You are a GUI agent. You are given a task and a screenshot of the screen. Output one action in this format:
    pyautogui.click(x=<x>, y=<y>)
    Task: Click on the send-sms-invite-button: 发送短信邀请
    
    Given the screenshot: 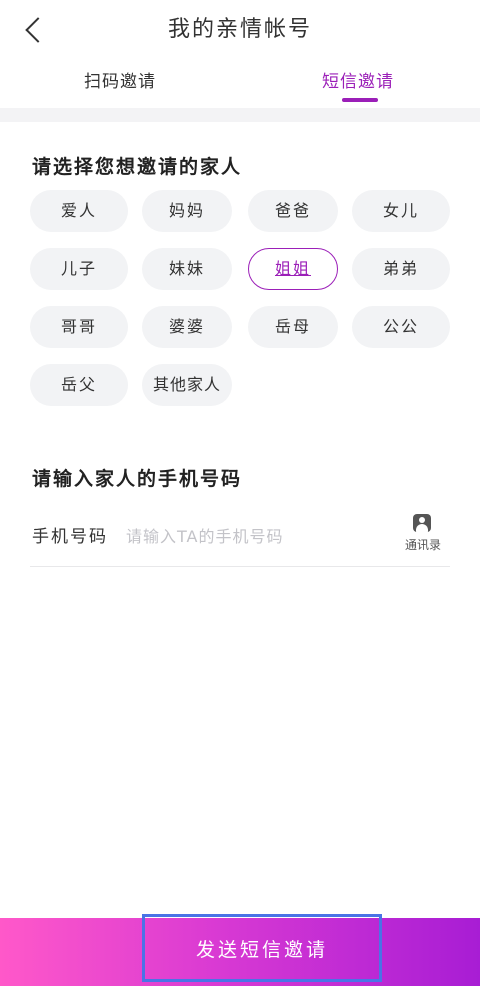 What is the action you would take?
    pyautogui.click(x=262, y=948)
    